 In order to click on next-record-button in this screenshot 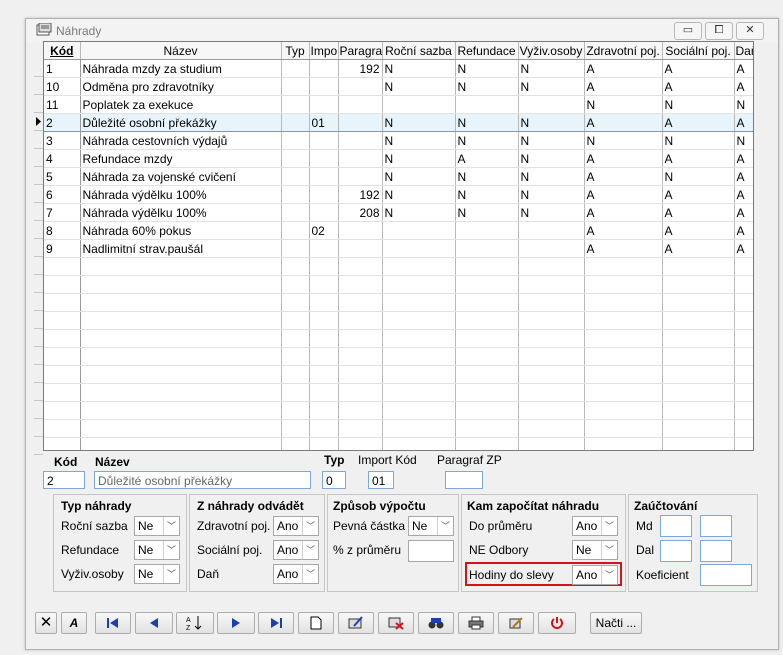, I will do `click(236, 623)`.